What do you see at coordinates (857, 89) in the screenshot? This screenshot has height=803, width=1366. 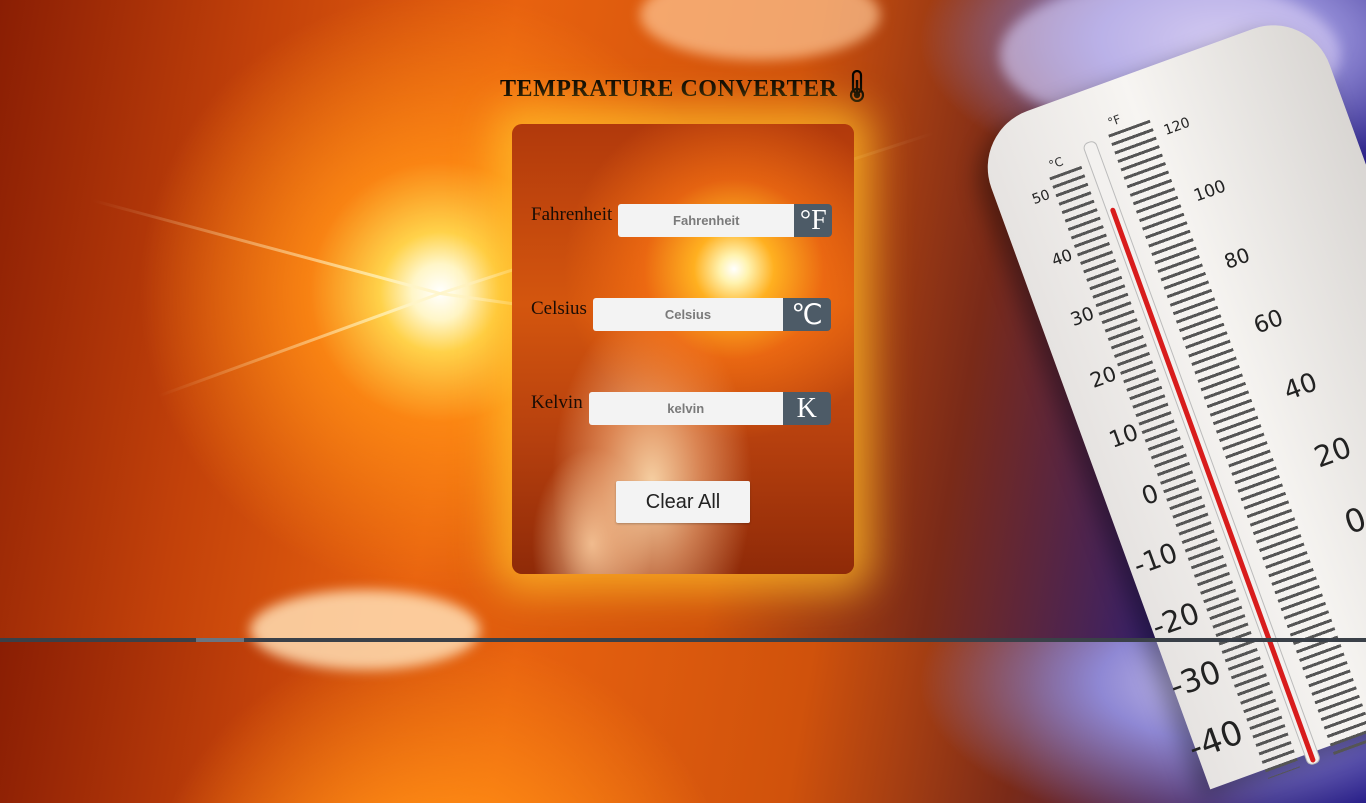 I see `thermometer-icon` at bounding box center [857, 89].